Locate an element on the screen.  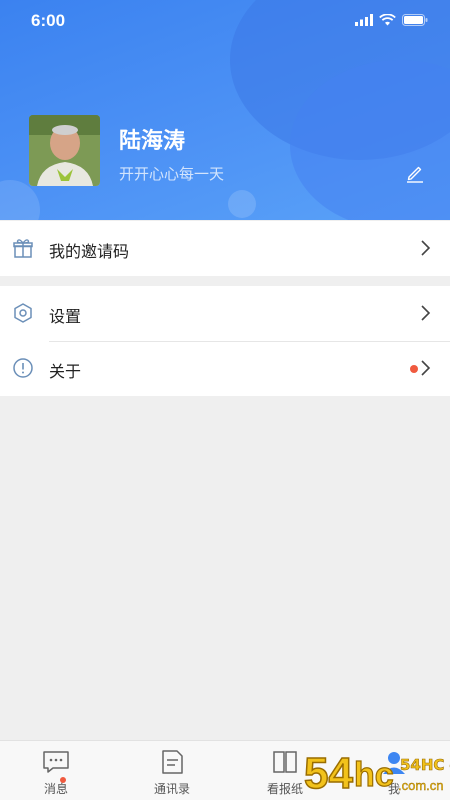
signal-icon is located at coordinates (364, 20).